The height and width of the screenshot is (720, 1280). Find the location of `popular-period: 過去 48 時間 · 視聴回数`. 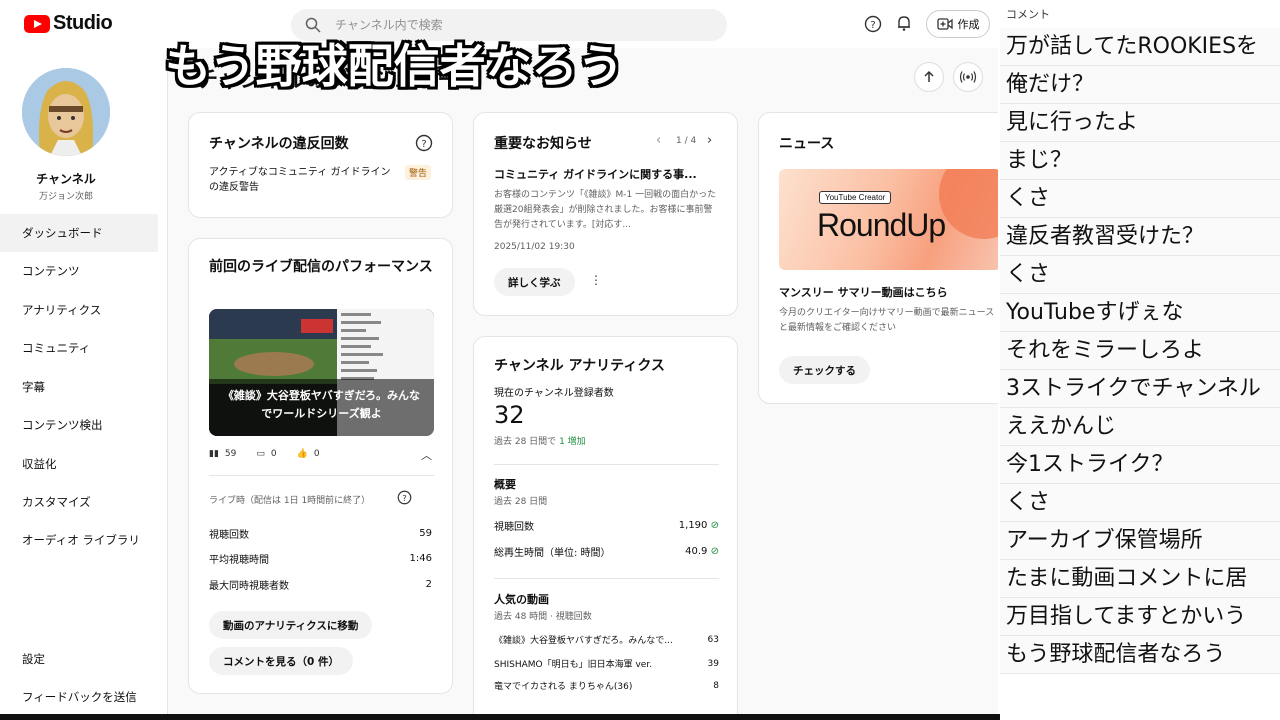

popular-period: 過去 48 時間 · 視聴回数 is located at coordinates (543, 617).